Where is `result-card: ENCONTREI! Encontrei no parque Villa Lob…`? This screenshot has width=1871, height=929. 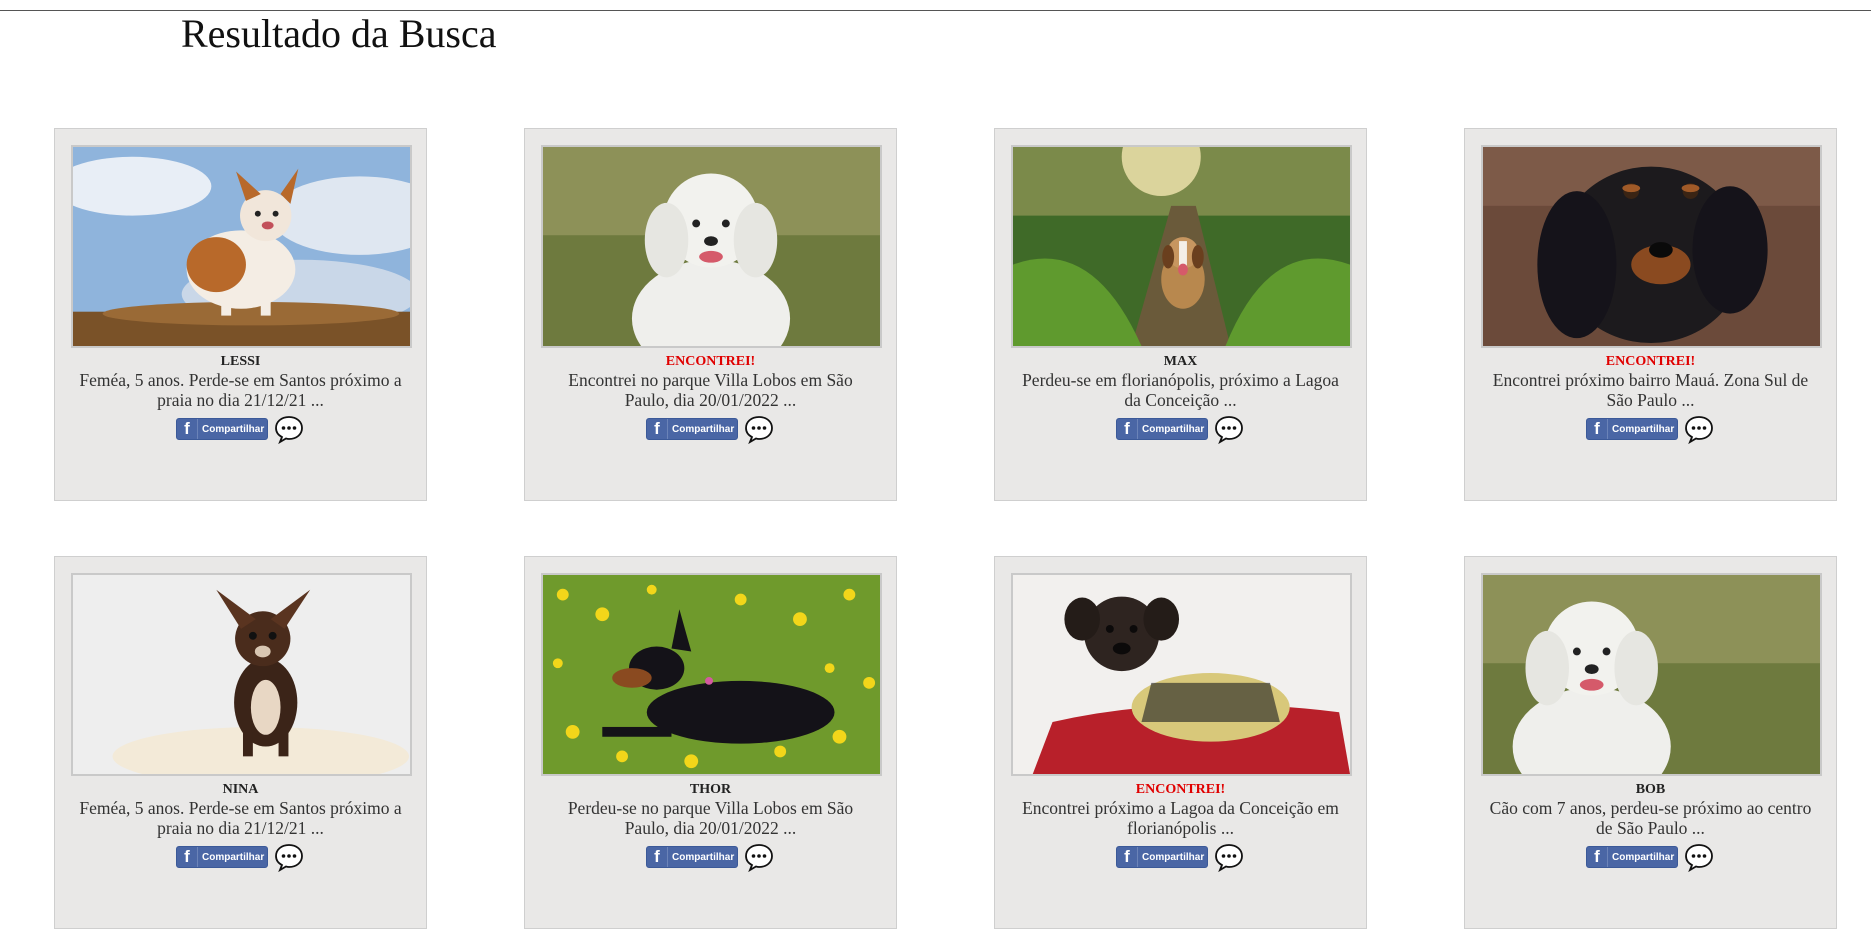
result-card: ENCONTREI! Encontrei no parque Villa Lob… is located at coordinates (710, 314).